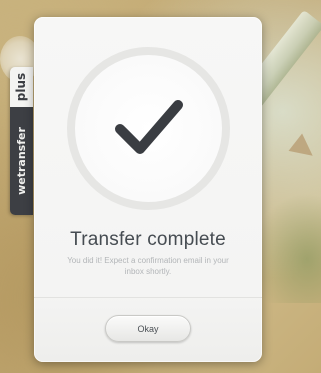 Image resolution: width=321 pixels, height=373 pixels. I want to click on plus-tab-label: plus, so click(21, 87).